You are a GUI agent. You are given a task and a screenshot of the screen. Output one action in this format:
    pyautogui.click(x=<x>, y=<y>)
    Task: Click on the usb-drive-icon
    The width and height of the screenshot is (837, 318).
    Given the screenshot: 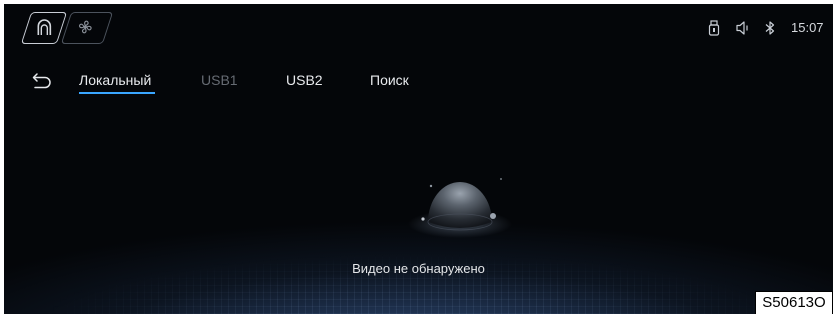 What is the action you would take?
    pyautogui.click(x=714, y=28)
    